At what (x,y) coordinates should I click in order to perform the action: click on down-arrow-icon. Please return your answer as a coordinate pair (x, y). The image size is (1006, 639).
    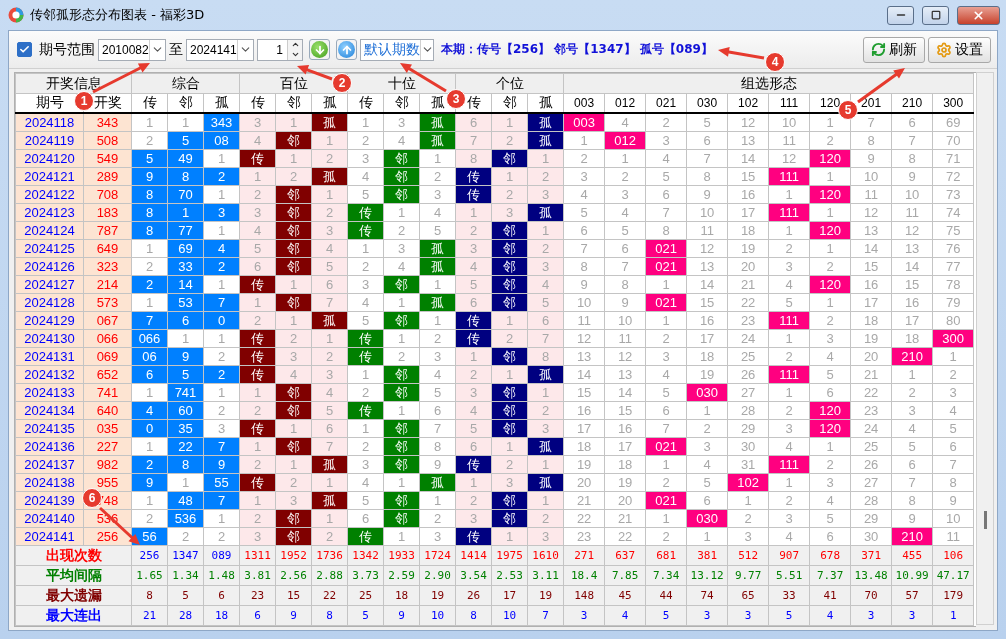
    Looking at the image, I should click on (319, 49).